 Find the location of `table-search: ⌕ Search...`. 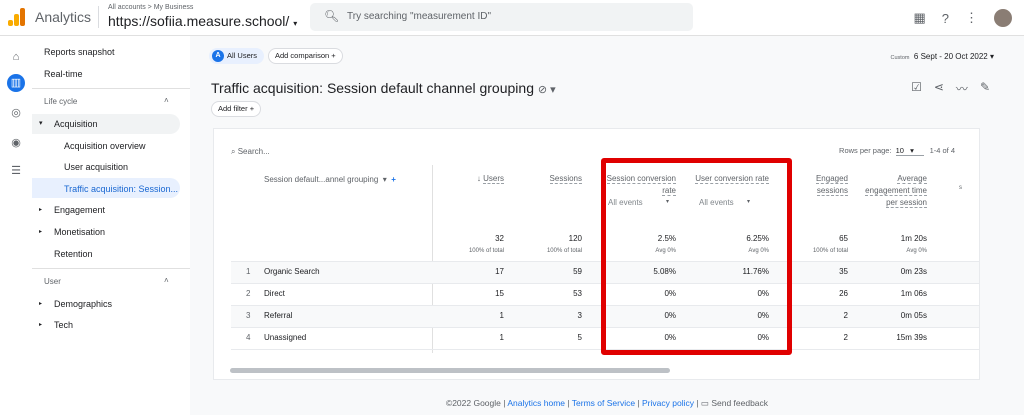

table-search: ⌕ Search... is located at coordinates (250, 152).